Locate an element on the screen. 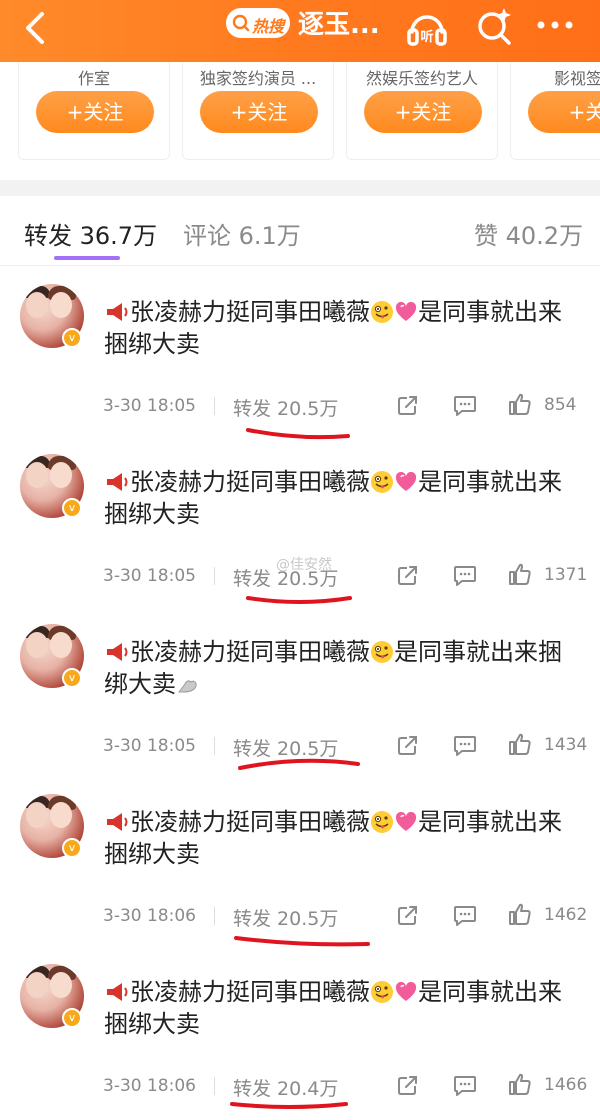 Image resolution: width=600 pixels, height=1120 pixels. hot-search-icon is located at coordinates (241, 23).